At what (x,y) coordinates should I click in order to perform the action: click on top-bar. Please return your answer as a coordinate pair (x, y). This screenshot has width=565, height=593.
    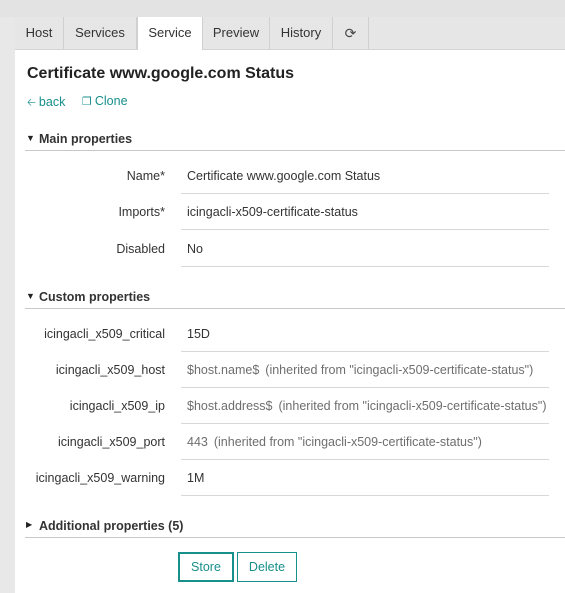
    Looking at the image, I should click on (282, 8).